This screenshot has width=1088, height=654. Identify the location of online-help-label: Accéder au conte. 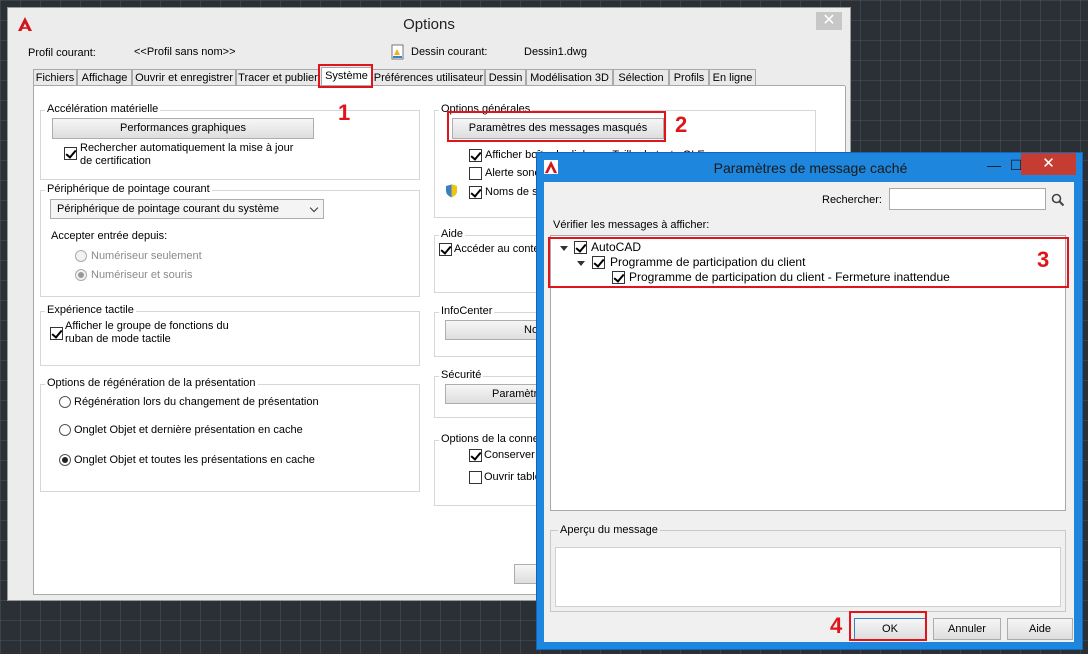
(497, 249).